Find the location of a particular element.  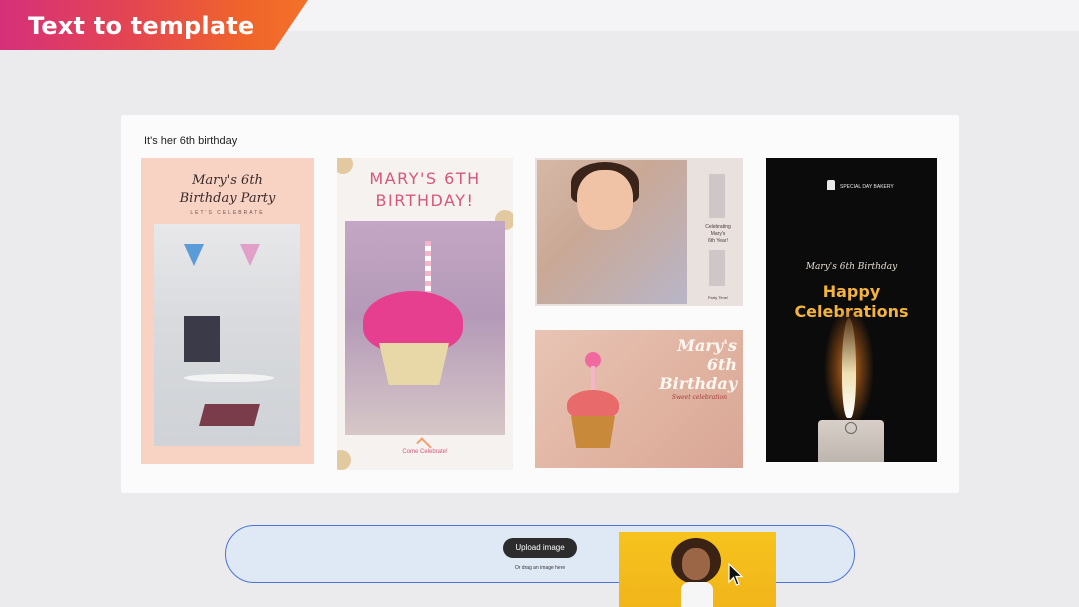

child-photo is located at coordinates (612, 232).